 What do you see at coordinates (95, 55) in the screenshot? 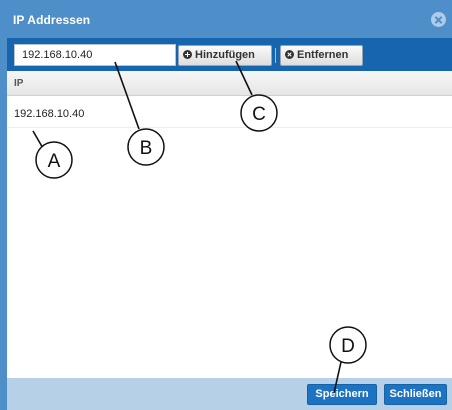
I see `ip-address-input: 192.168.10.40` at bounding box center [95, 55].